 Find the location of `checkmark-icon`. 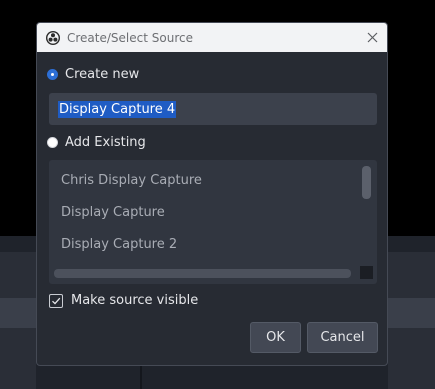

checkmark-icon is located at coordinates (56, 301).